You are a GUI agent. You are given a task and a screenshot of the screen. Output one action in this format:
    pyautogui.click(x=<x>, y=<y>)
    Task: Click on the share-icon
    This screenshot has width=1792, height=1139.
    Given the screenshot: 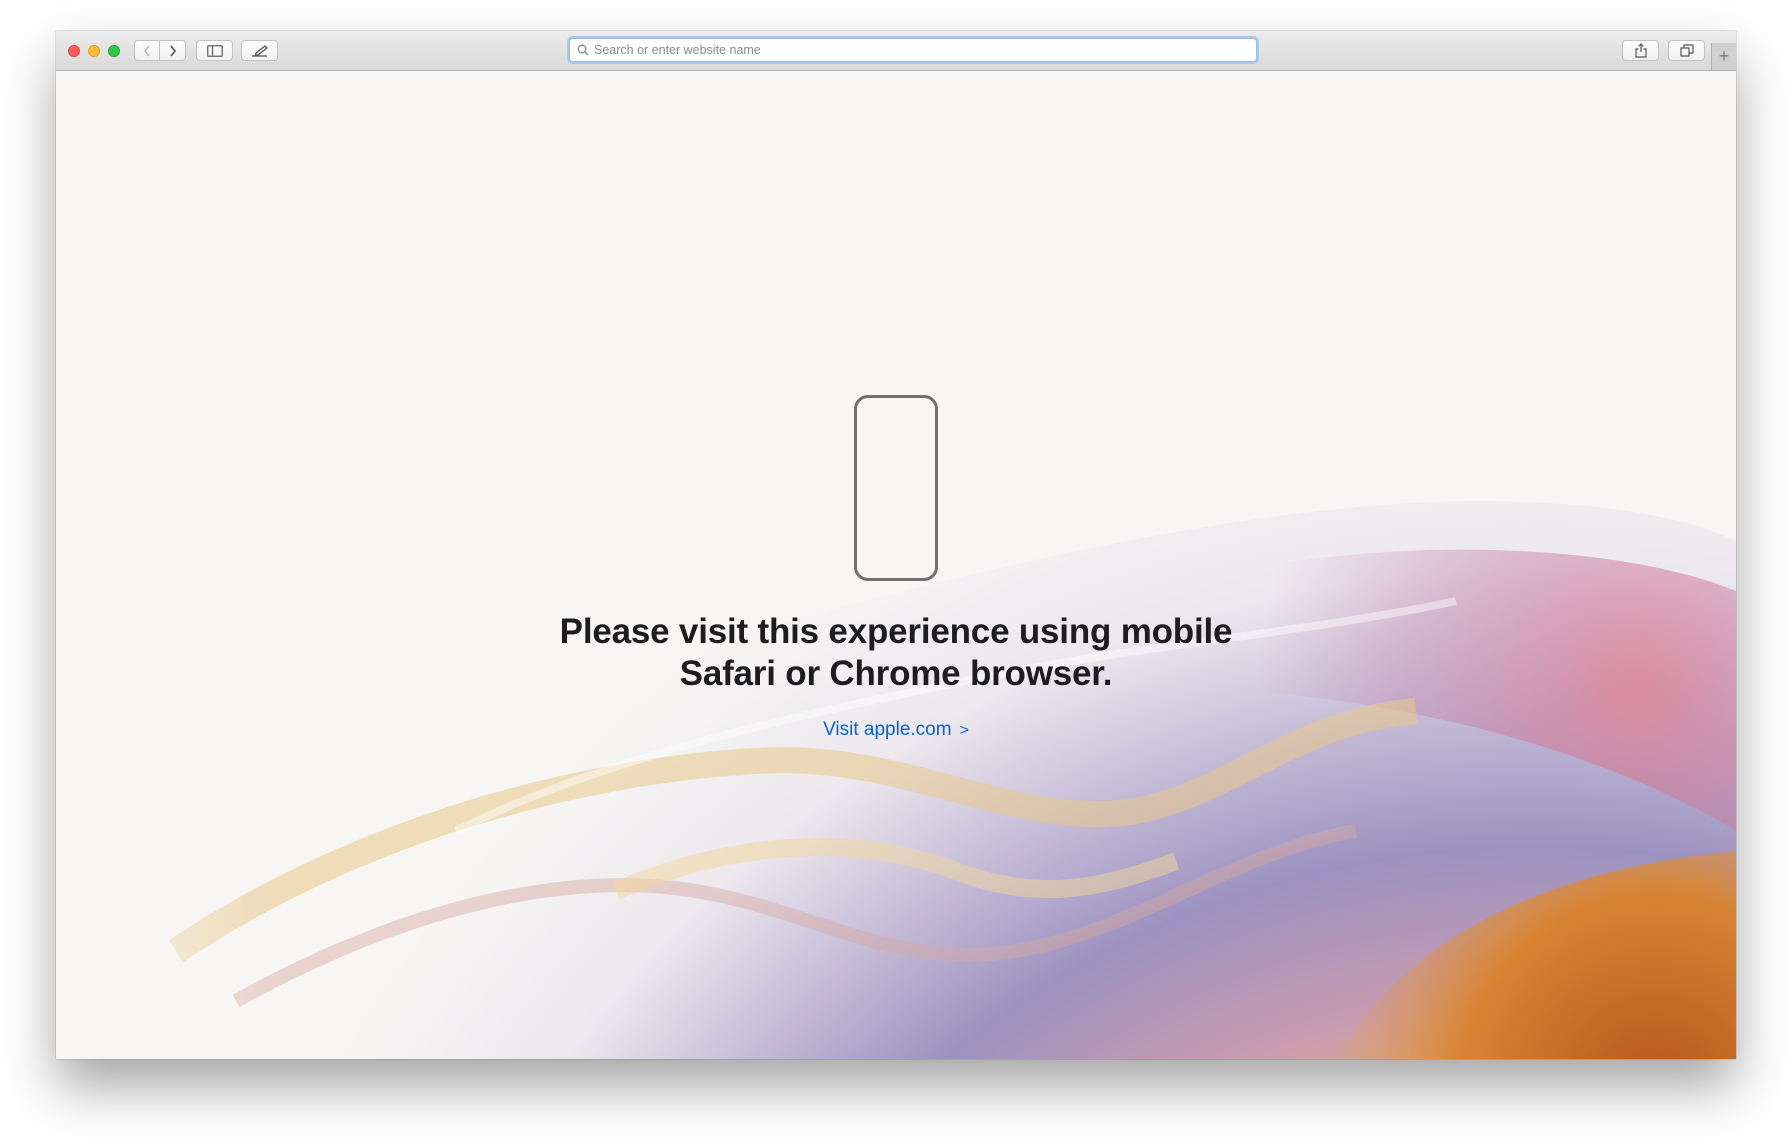 What is the action you would take?
    pyautogui.click(x=1640, y=50)
    